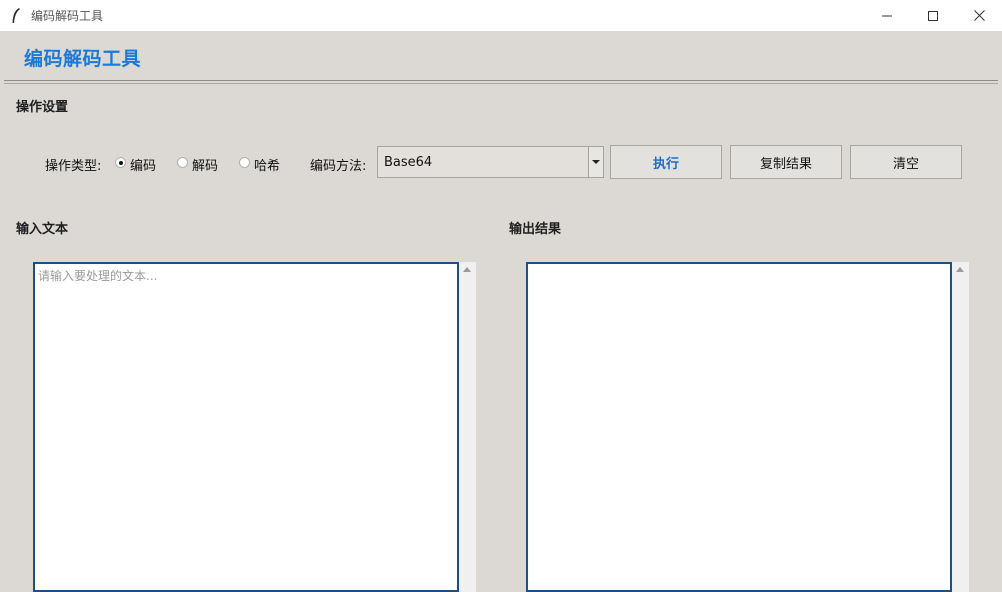 This screenshot has width=1002, height=592. Describe the element at coordinates (960, 427) in the screenshot. I see `output-scrollbar` at that location.